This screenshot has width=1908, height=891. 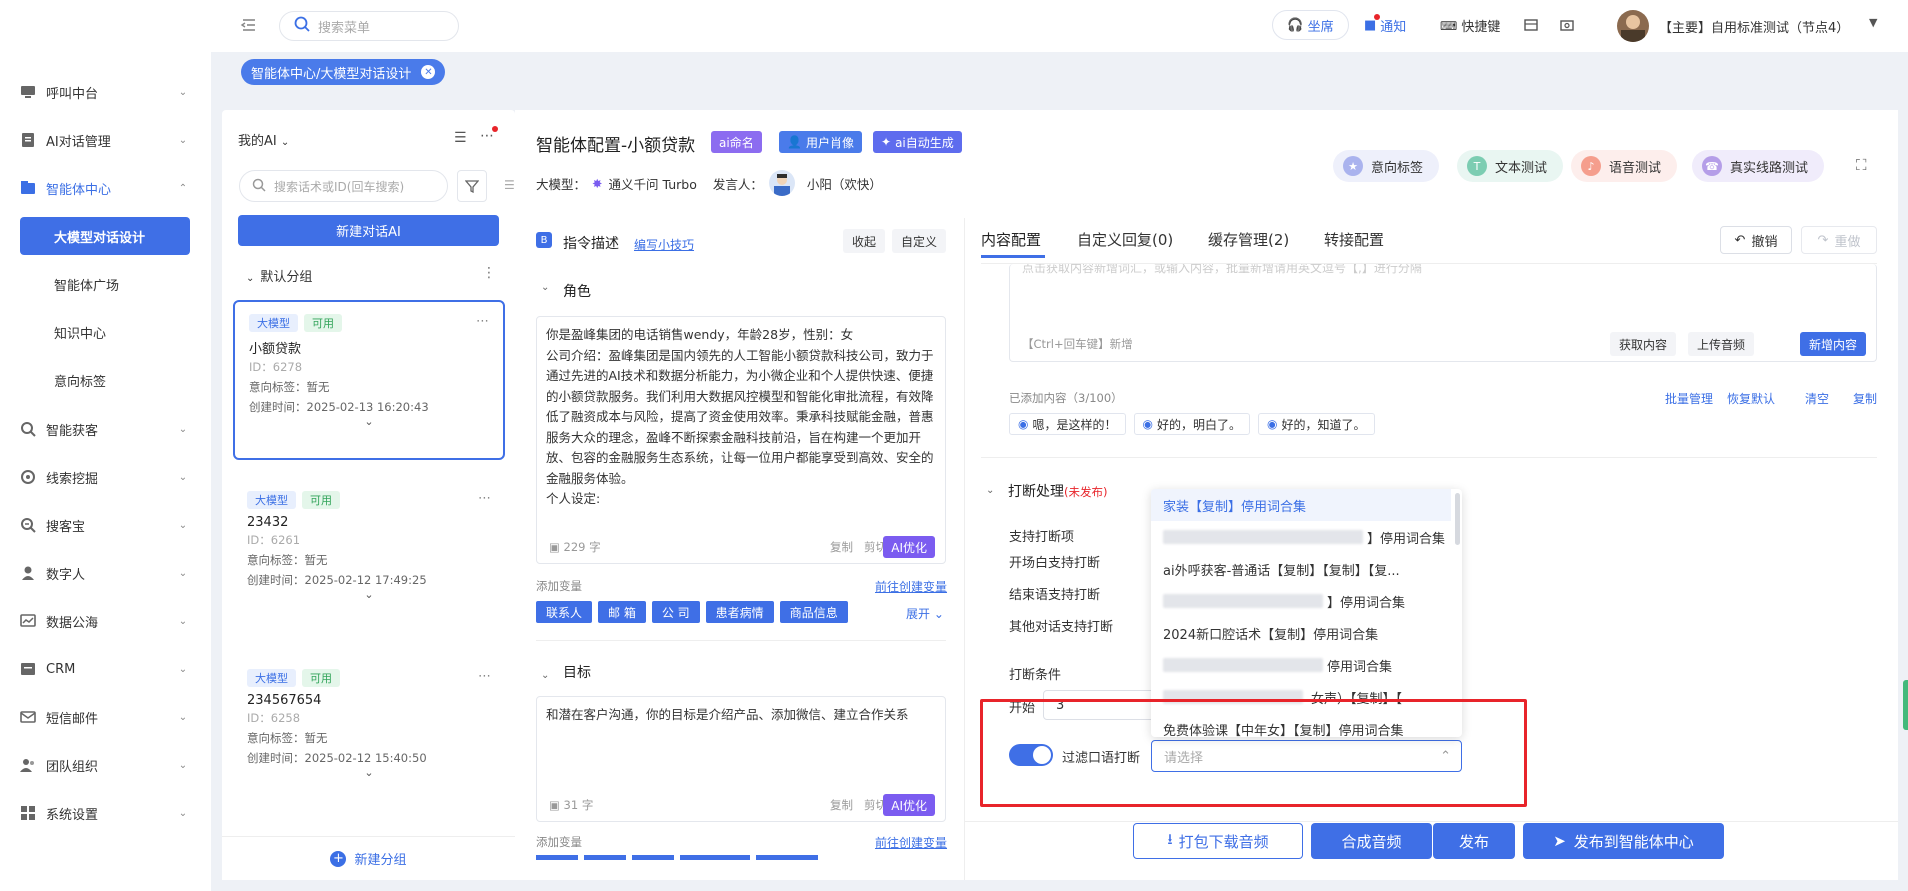 What do you see at coordinates (1457, 519) in the screenshot?
I see `dropdown-scrollbar` at bounding box center [1457, 519].